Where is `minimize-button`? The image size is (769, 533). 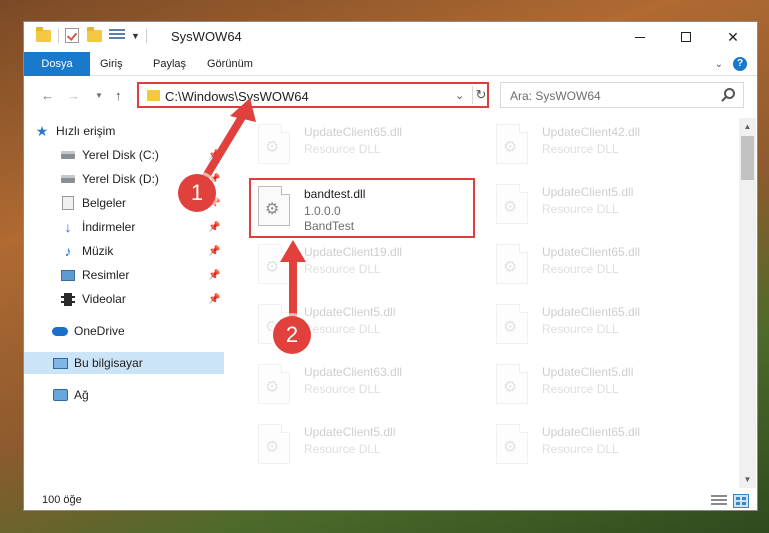 minimize-button is located at coordinates (640, 37).